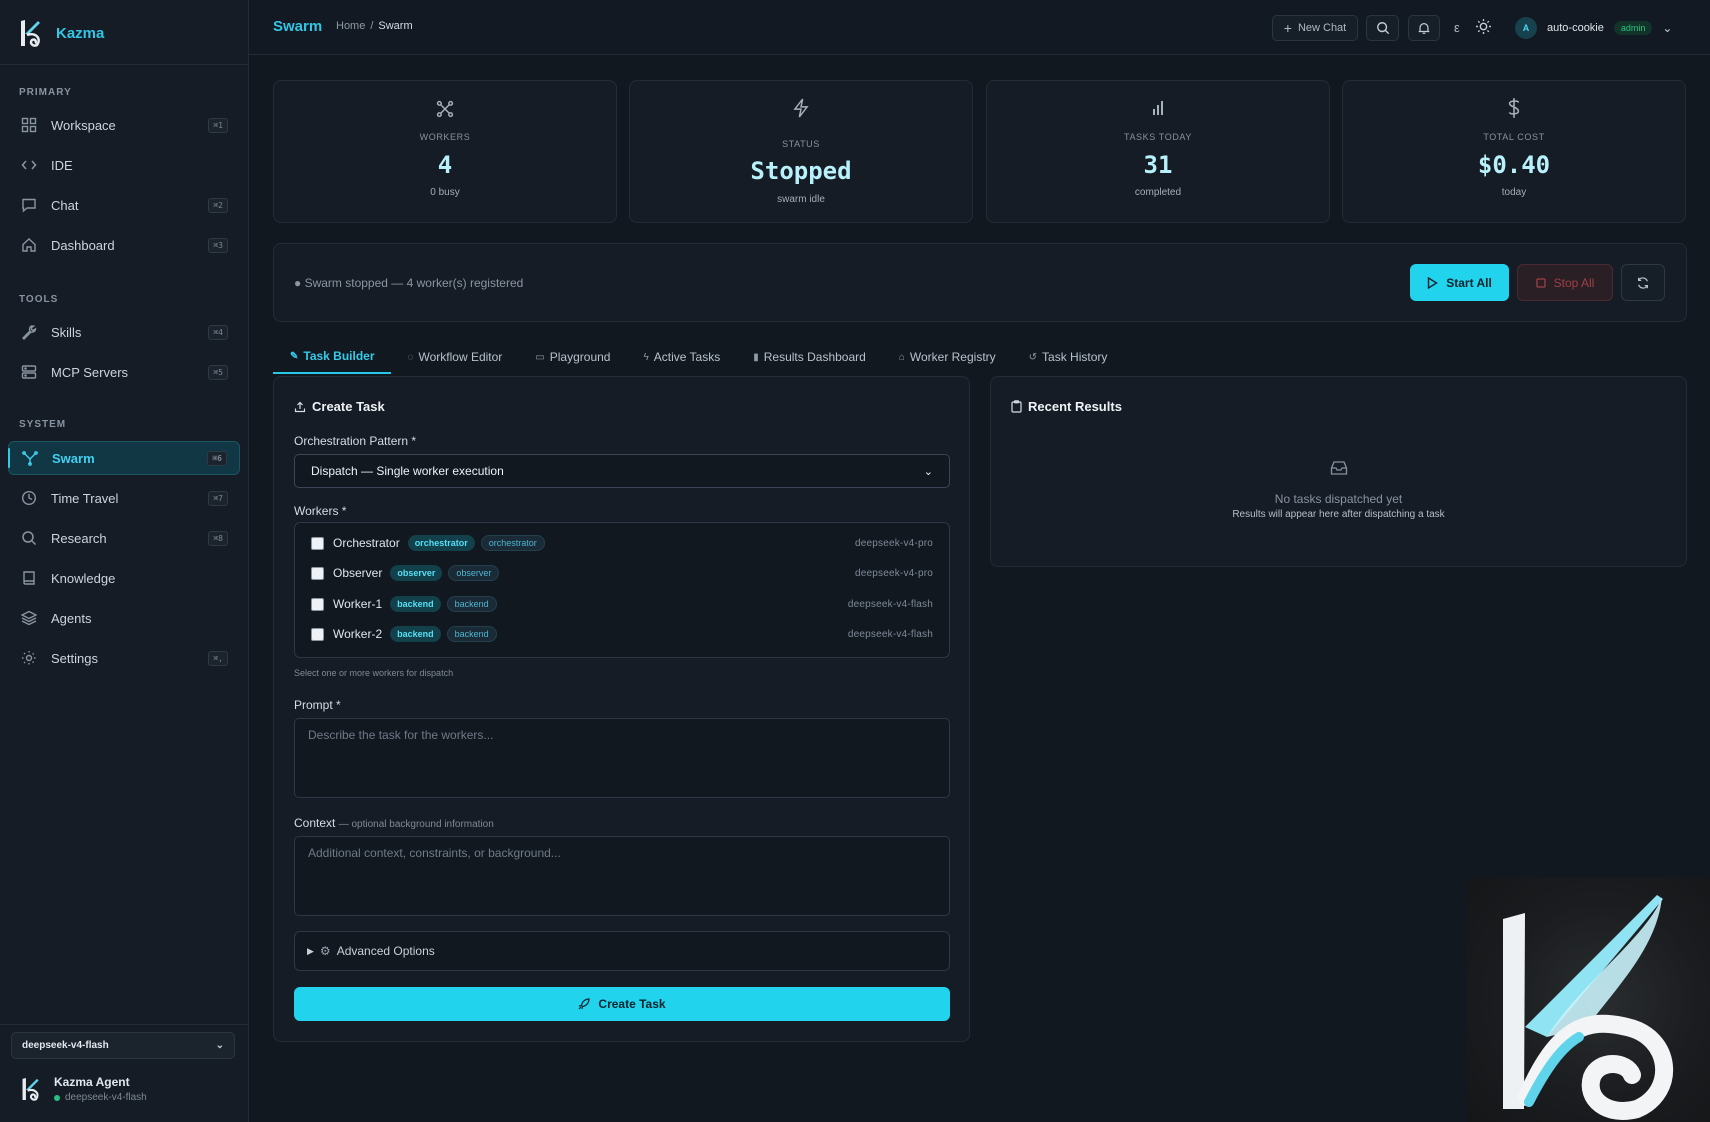  Describe the element at coordinates (646, 357) in the screenshot. I see `bolt-icon: ϟ` at that location.